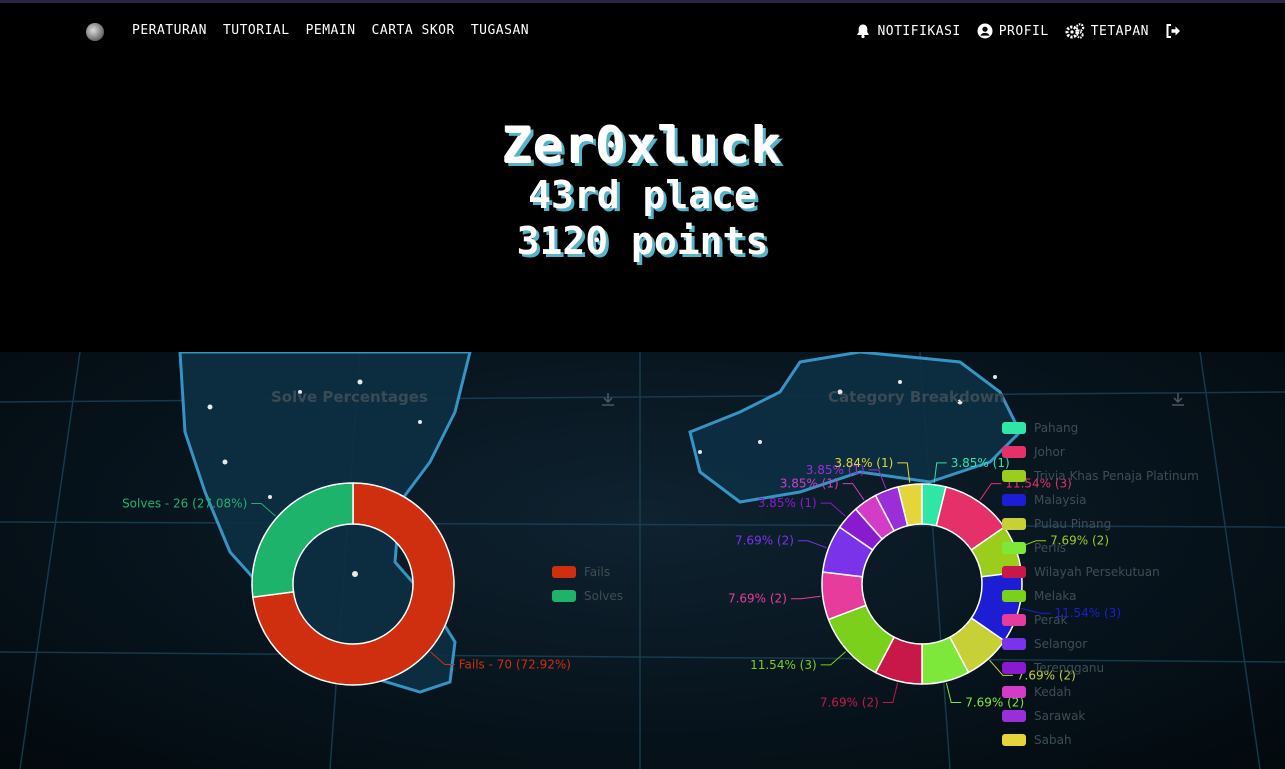  Describe the element at coordinates (1050, 548) in the screenshot. I see `category-chart-legend-label: Perlis` at that location.